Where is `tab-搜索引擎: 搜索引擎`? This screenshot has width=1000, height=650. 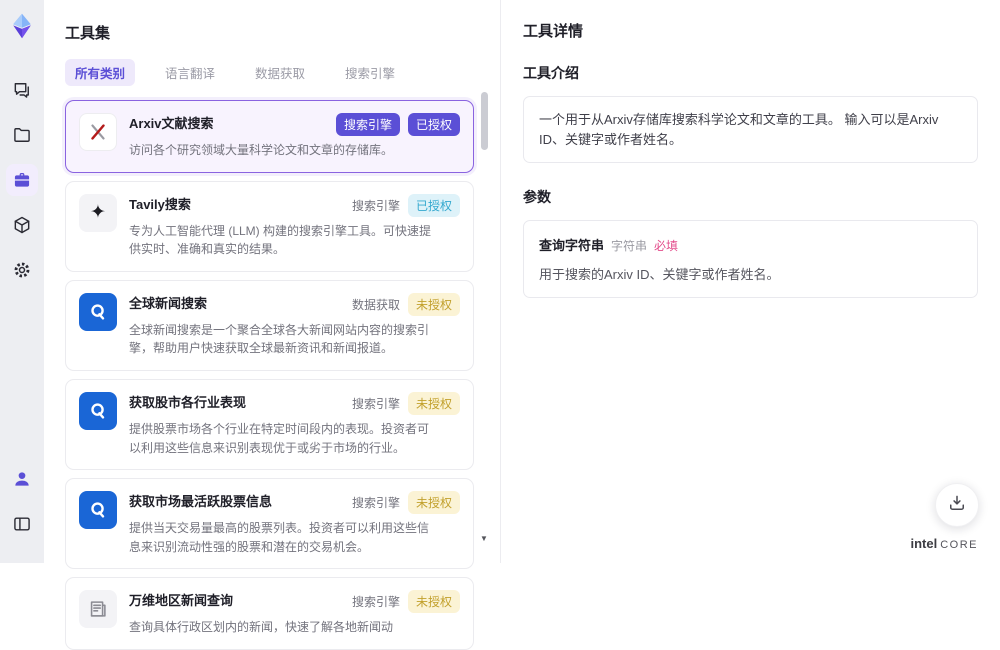 tab-搜索引擎: 搜索引擎 is located at coordinates (370, 72).